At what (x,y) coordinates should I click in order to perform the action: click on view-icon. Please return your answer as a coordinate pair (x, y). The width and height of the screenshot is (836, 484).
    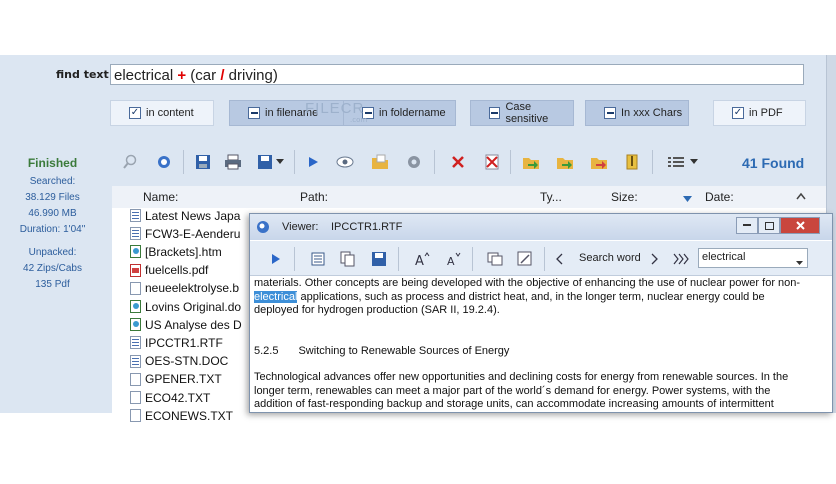
    Looking at the image, I should click on (345, 162).